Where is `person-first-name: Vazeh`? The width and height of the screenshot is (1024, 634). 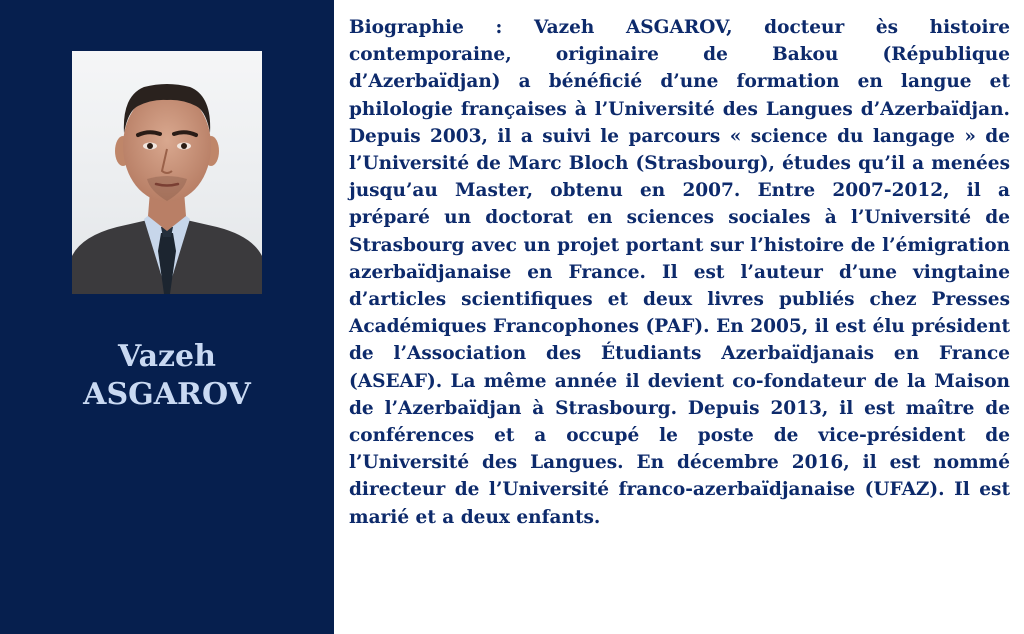 person-first-name: Vazeh is located at coordinates (167, 356).